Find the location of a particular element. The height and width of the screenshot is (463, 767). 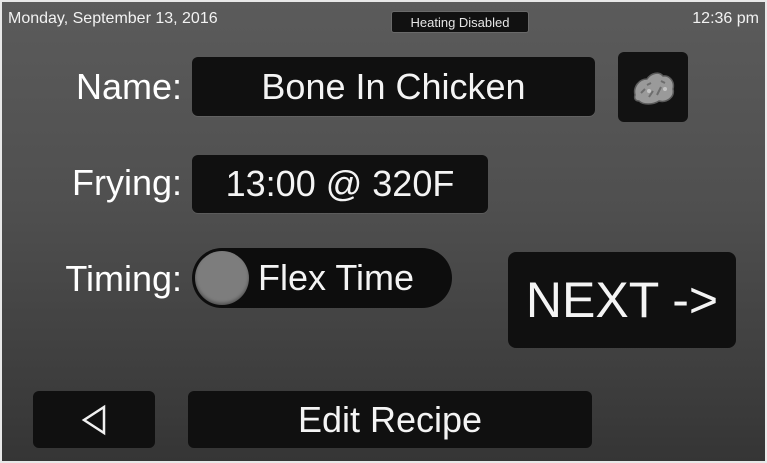

heating-status-badge: Heating Disabled is located at coordinates (460, 22).